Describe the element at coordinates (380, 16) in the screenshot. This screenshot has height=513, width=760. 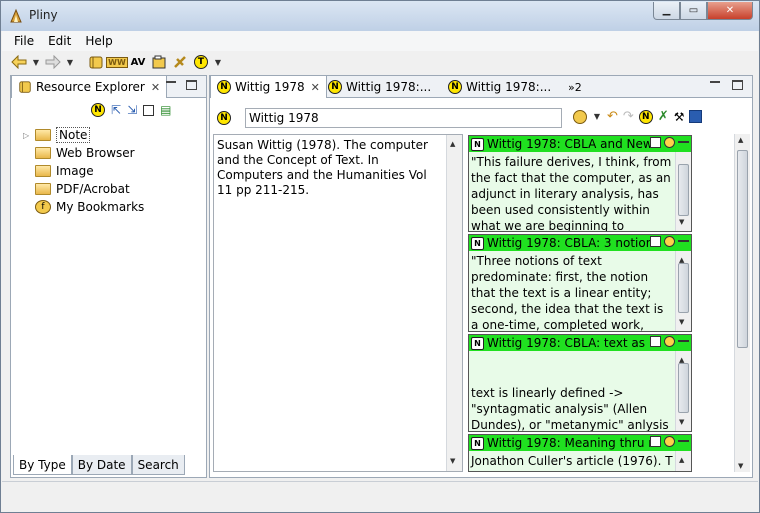
I see `title-bar: Pliny ▁ ▭ ✕` at that location.